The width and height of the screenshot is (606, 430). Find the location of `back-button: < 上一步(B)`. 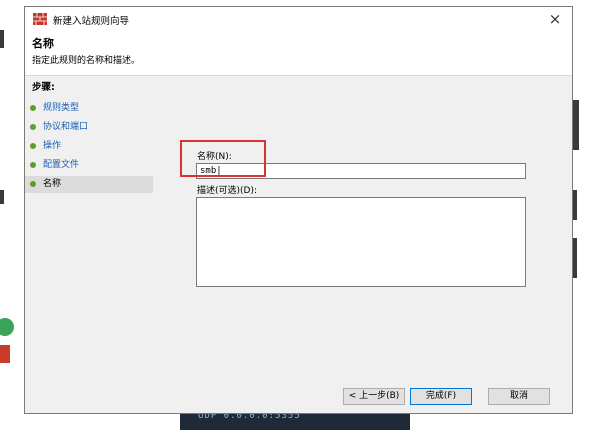

back-button: < 上一步(B) is located at coordinates (374, 396).